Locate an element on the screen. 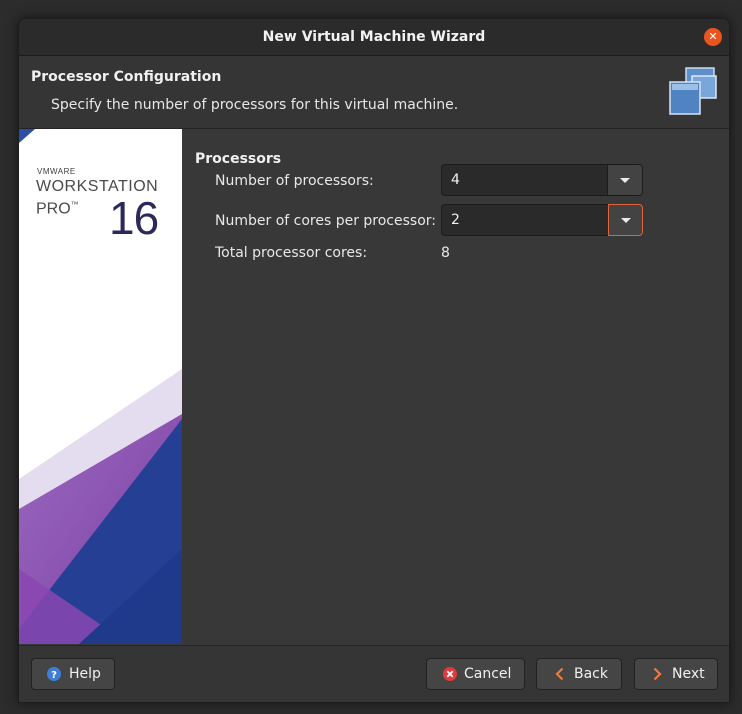  next-button: Next is located at coordinates (676, 674).